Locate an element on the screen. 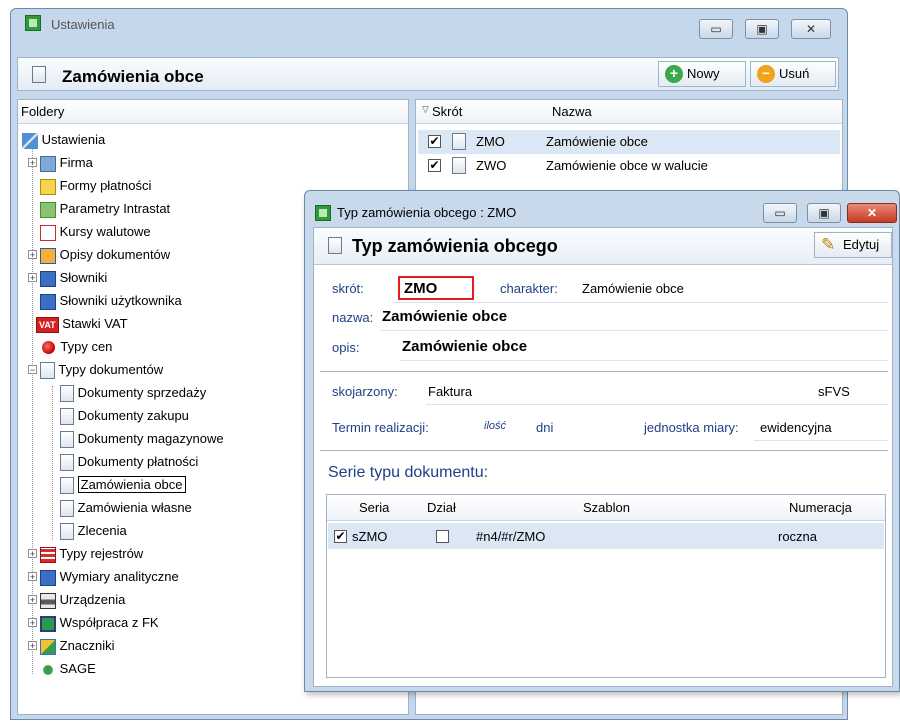 The width and height of the screenshot is (900, 722). register-icon is located at coordinates (48, 554).